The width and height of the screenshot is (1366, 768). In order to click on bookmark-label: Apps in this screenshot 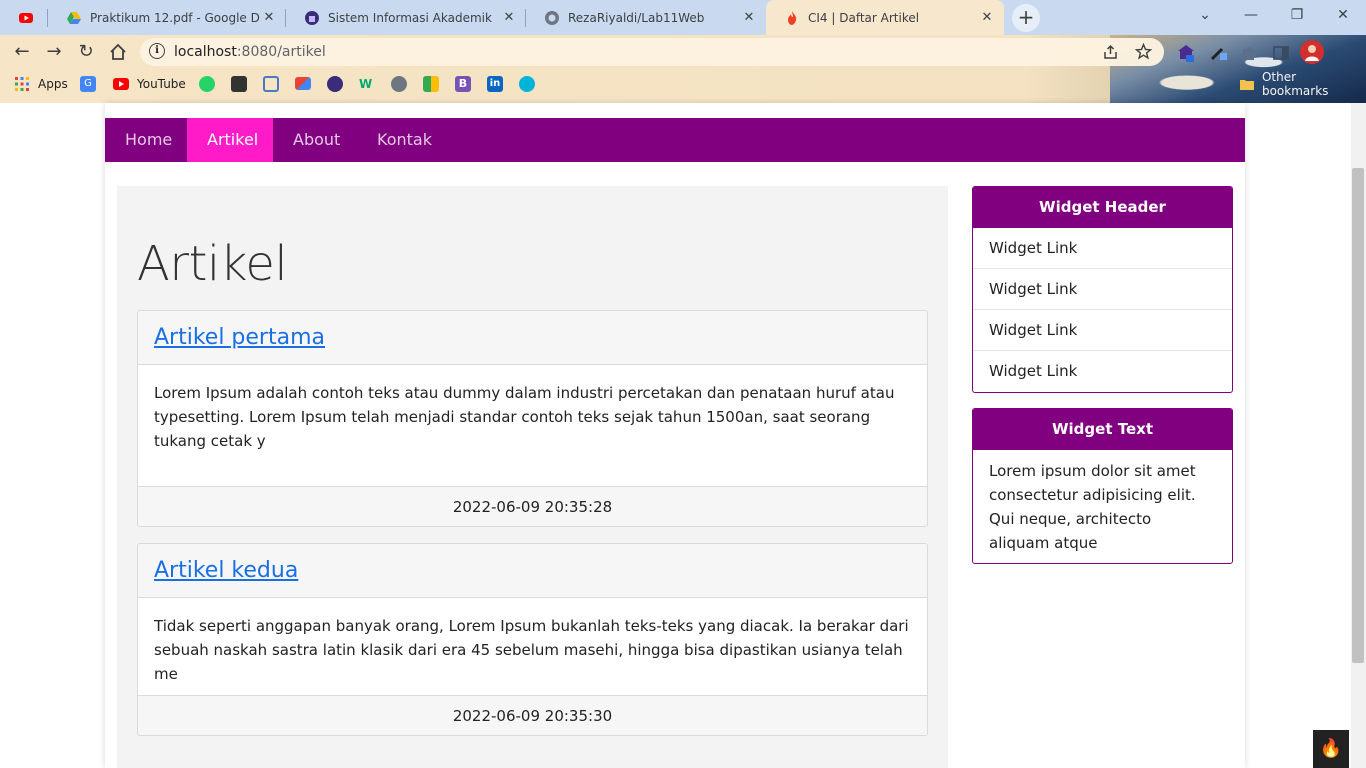, I will do `click(53, 84)`.